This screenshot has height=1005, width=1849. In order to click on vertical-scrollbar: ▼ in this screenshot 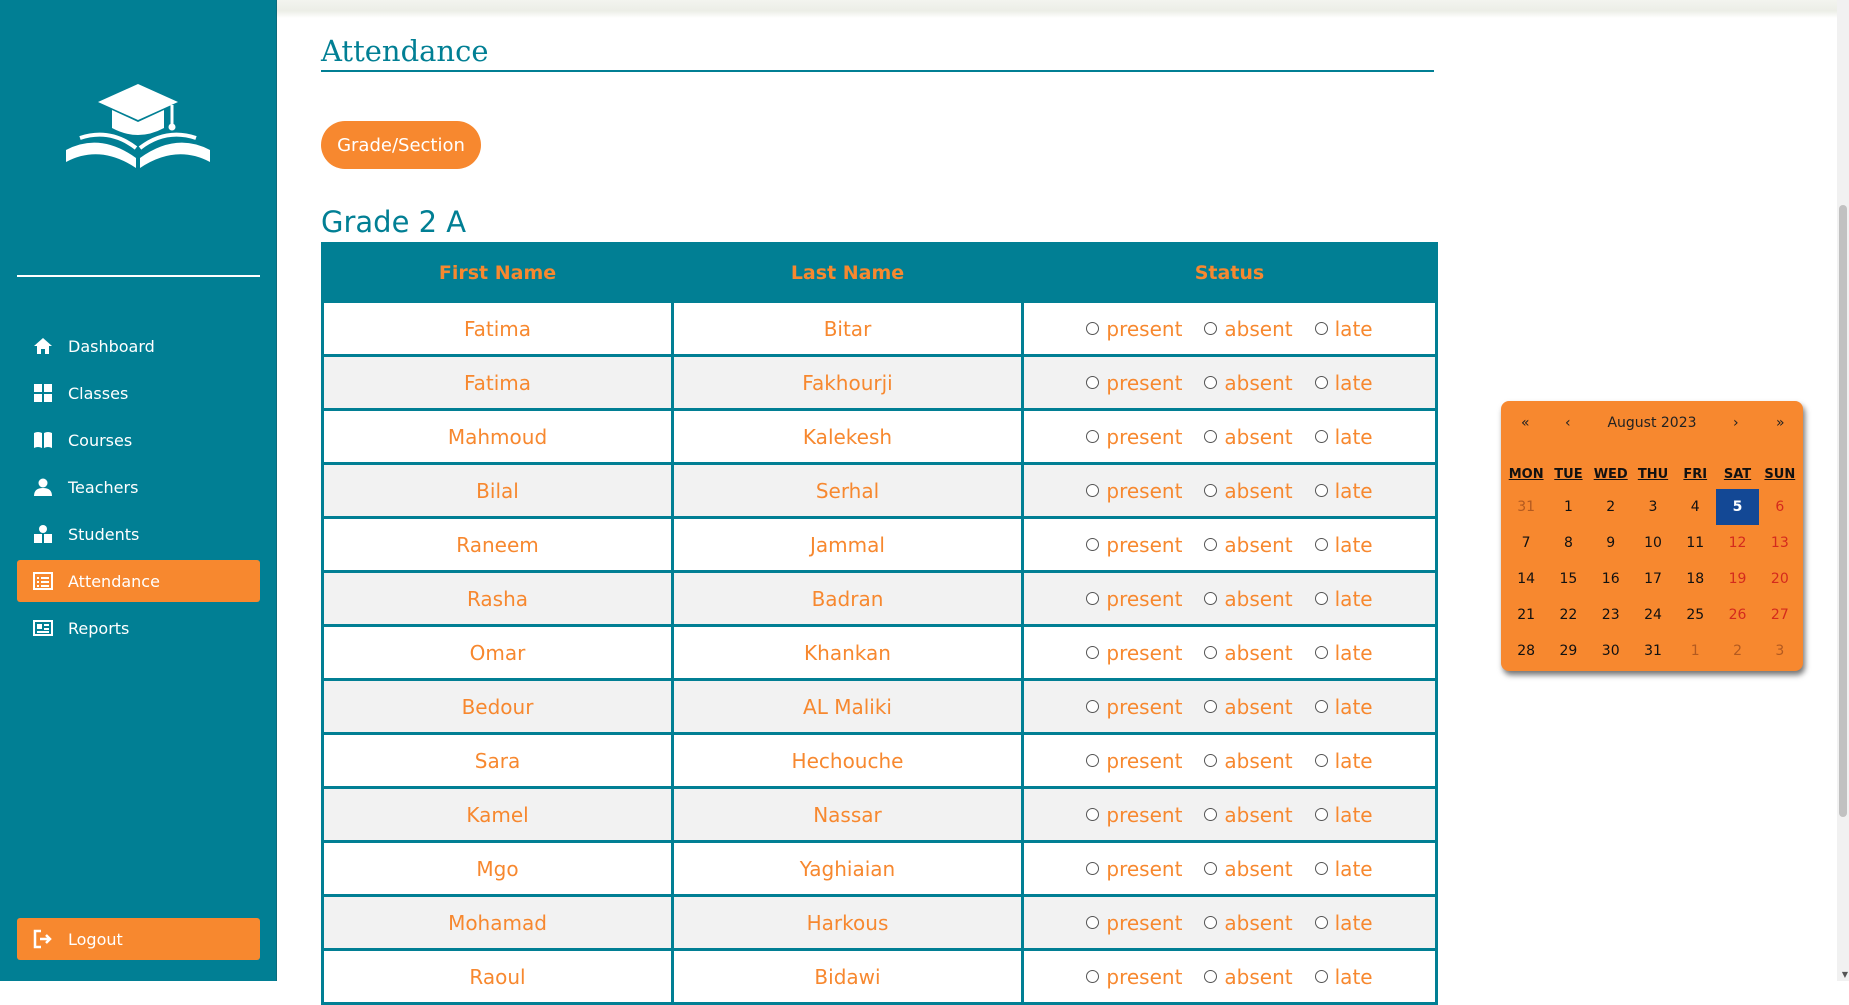, I will do `click(1843, 490)`.